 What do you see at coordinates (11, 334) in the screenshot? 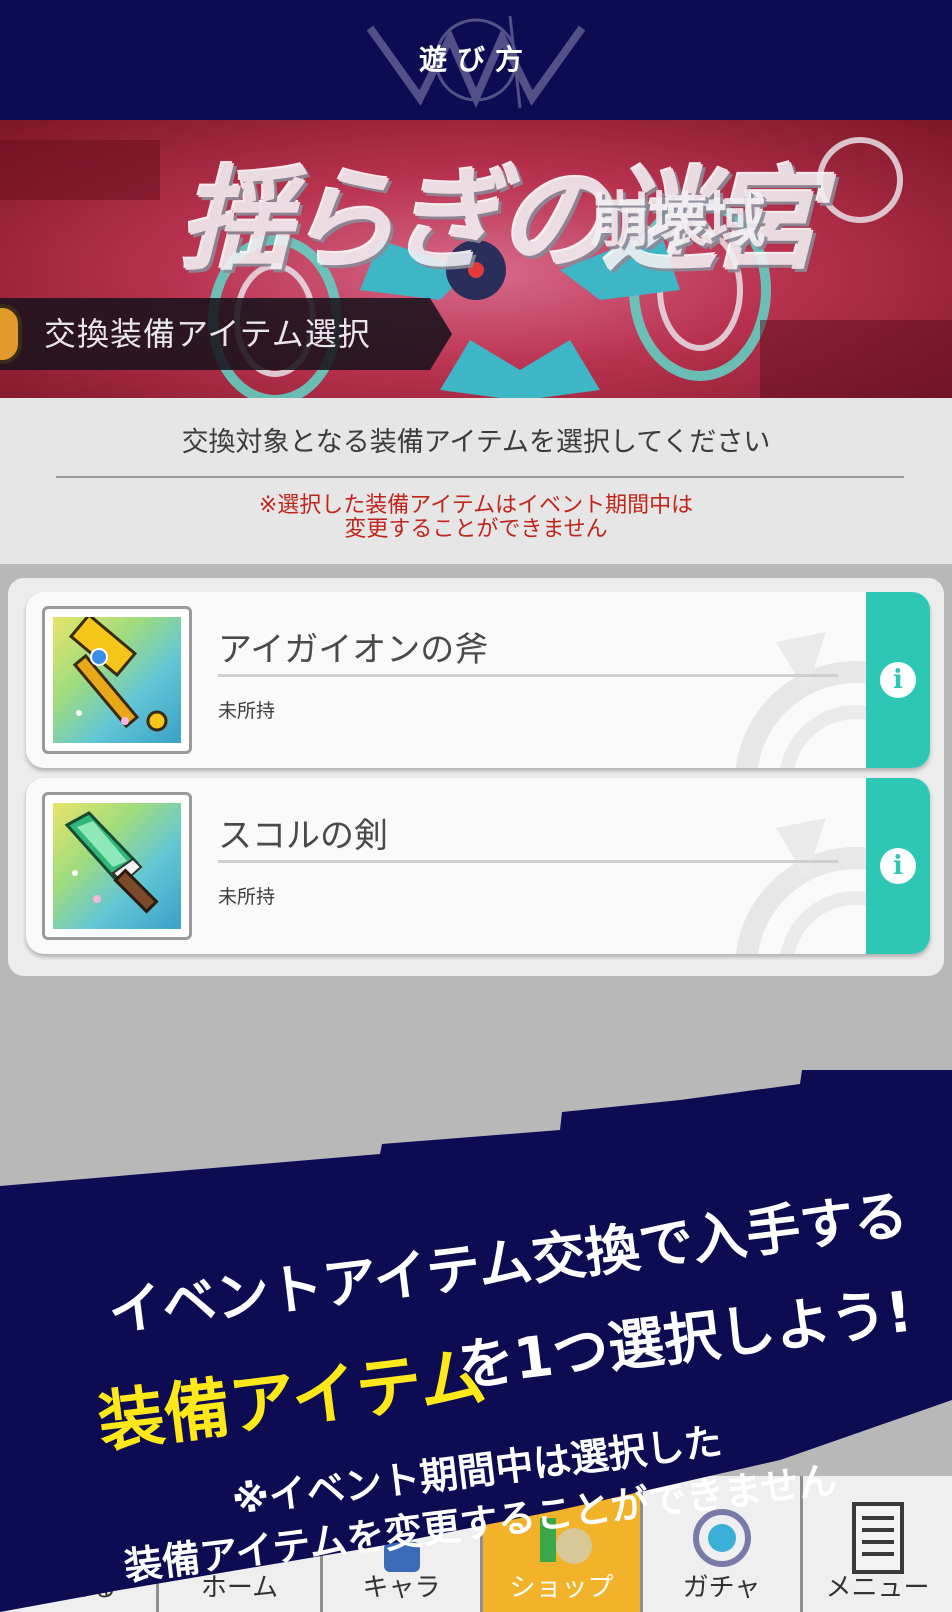
I see `section-knob-icon` at bounding box center [11, 334].